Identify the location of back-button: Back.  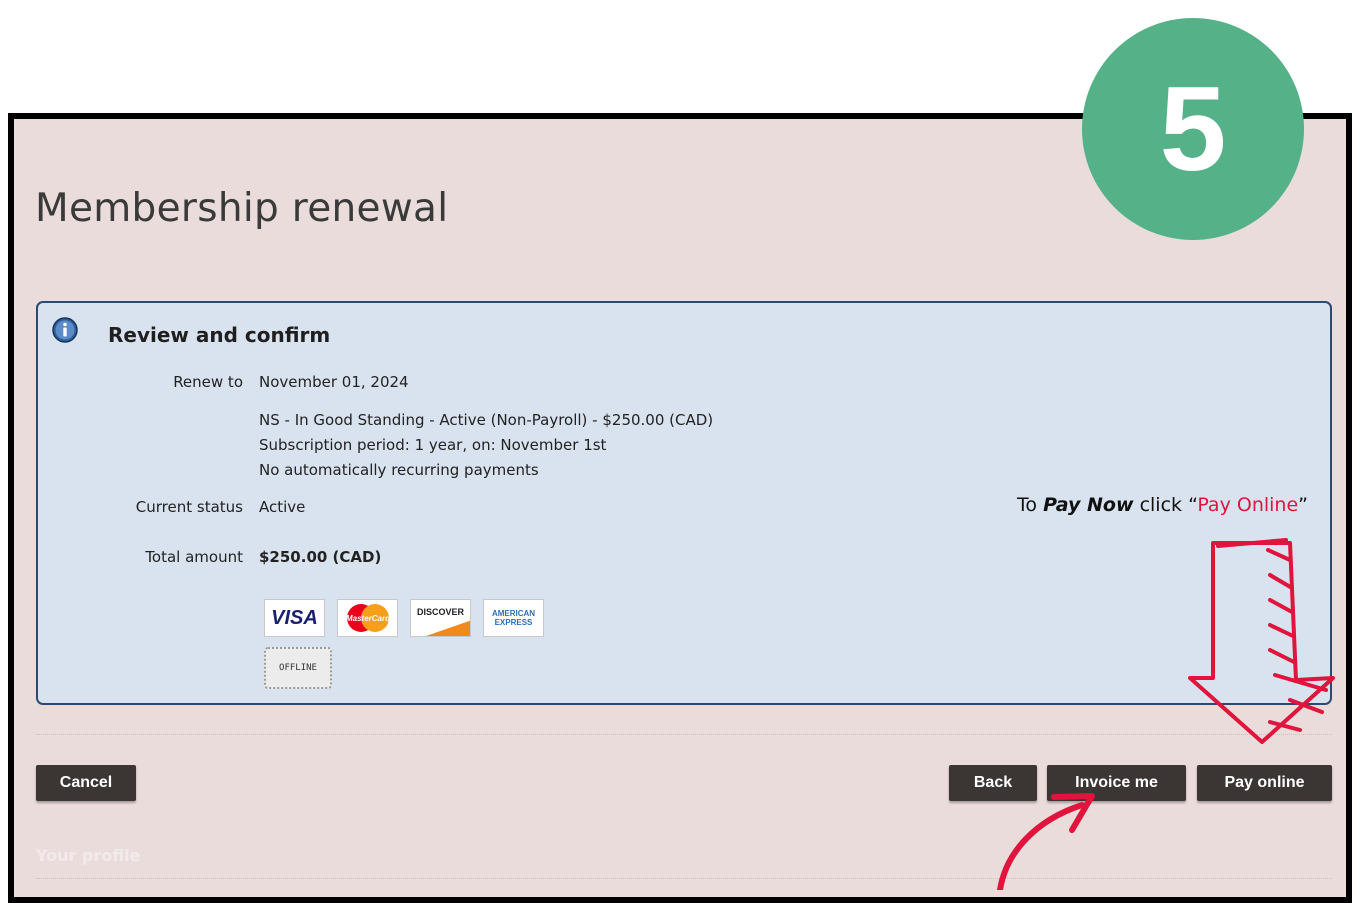
(993, 783).